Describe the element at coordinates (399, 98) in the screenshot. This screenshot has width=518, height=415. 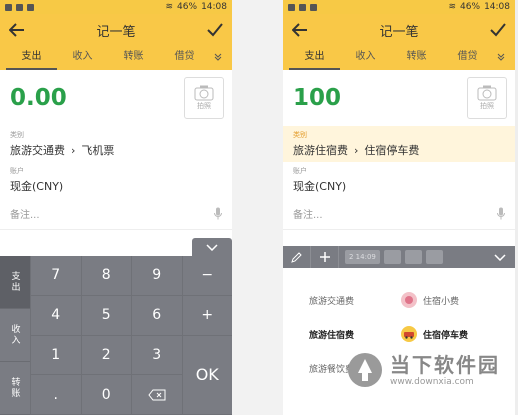
I see `amount-row: 100 拍照` at that location.